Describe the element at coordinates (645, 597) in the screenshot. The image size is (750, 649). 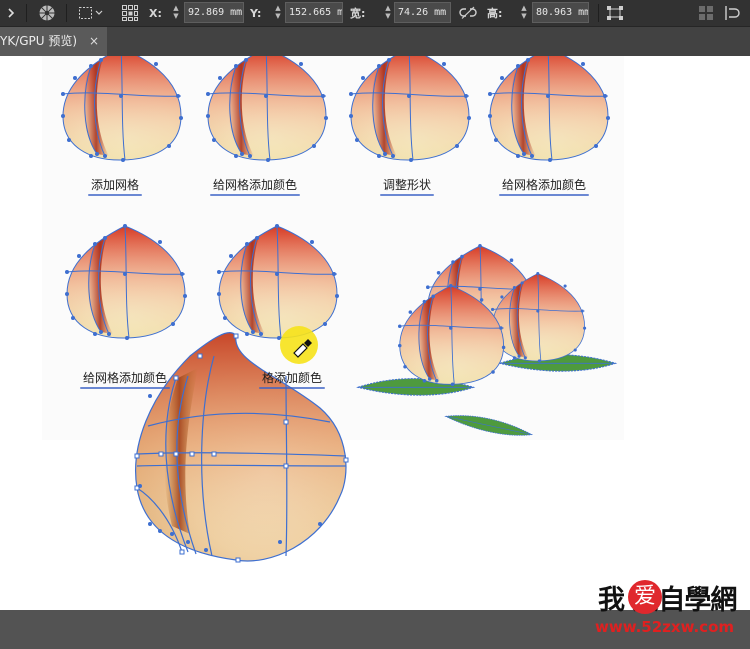
I see `watermark-heart-icon: 爱` at that location.